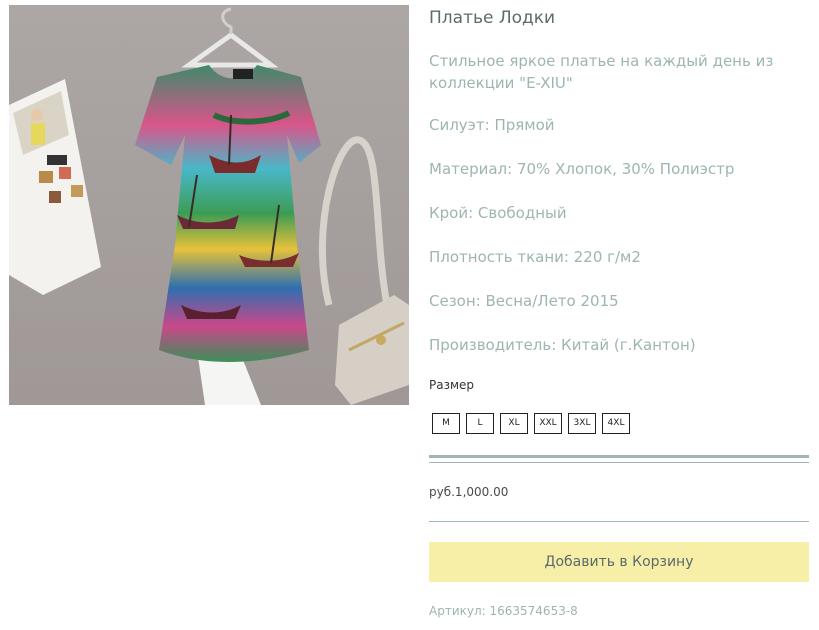 The height and width of the screenshot is (630, 819). I want to click on size-option-m: M, so click(446, 423).